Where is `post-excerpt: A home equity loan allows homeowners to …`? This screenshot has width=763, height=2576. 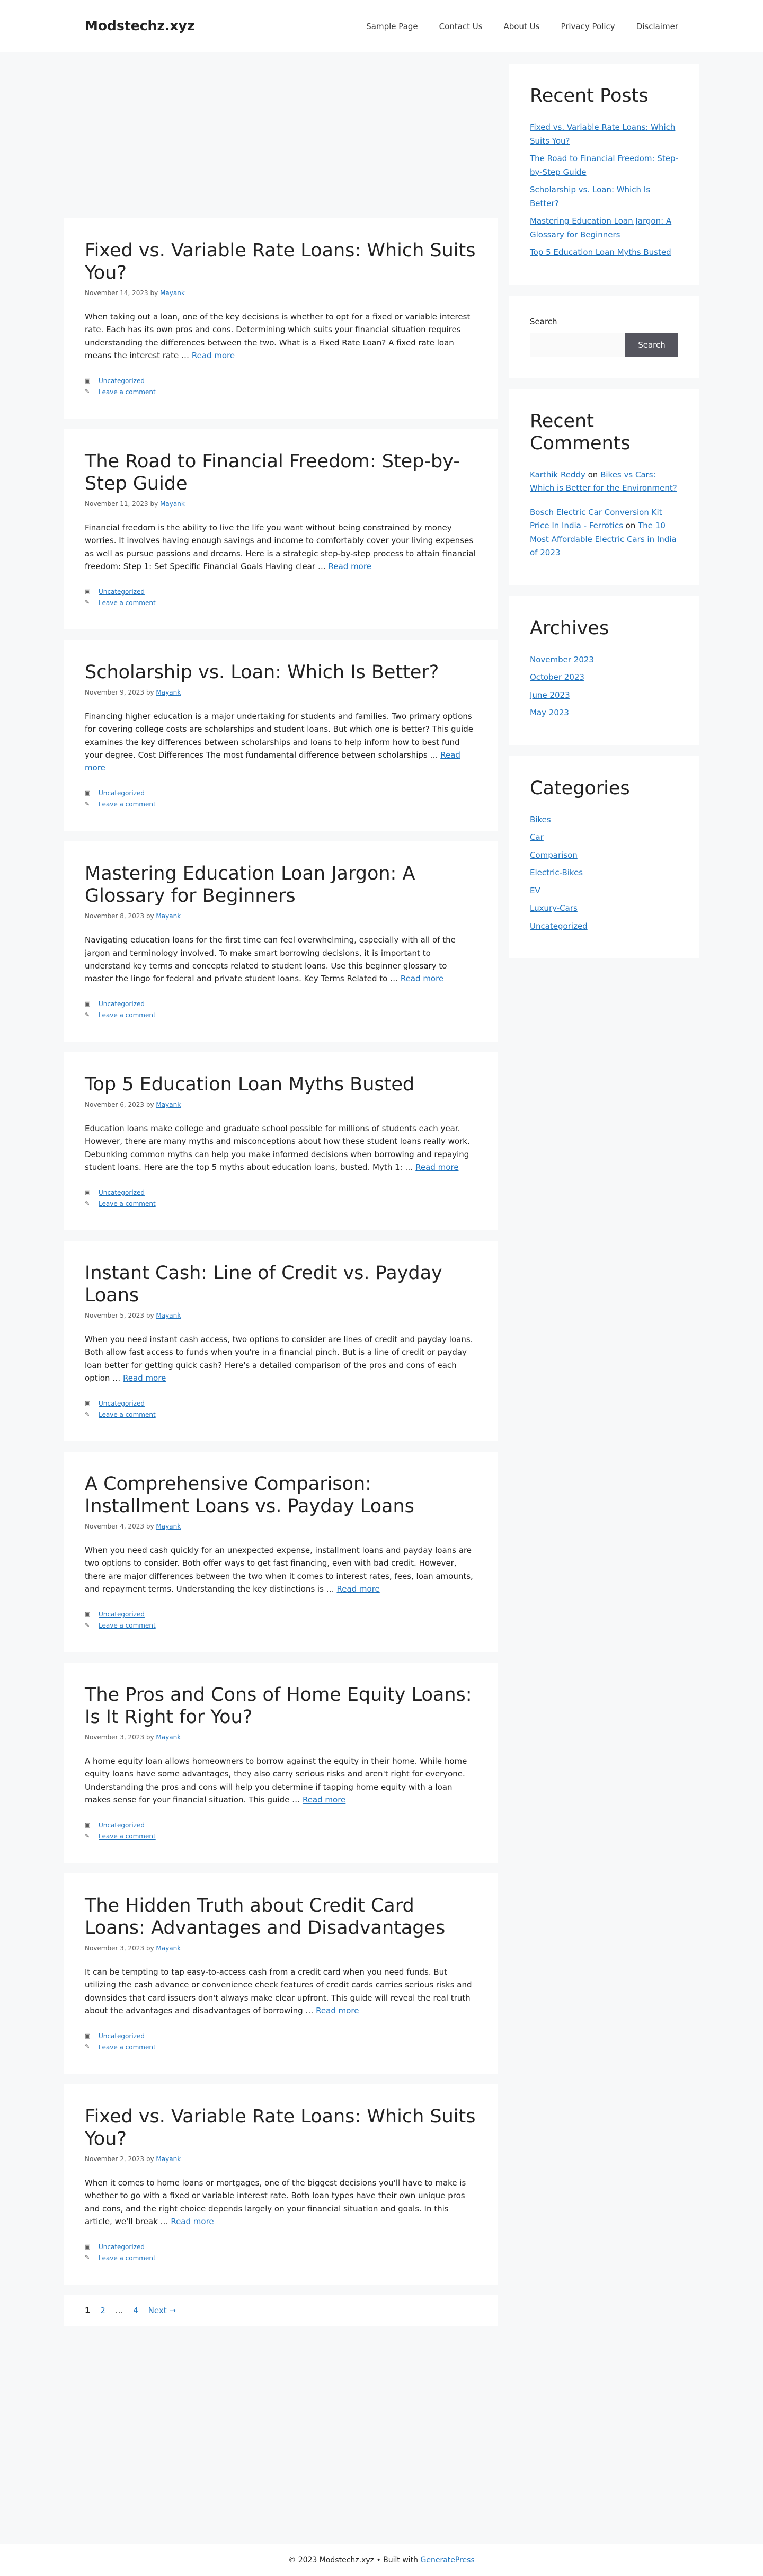 post-excerpt: A home equity loan allows homeowners to … is located at coordinates (276, 1780).